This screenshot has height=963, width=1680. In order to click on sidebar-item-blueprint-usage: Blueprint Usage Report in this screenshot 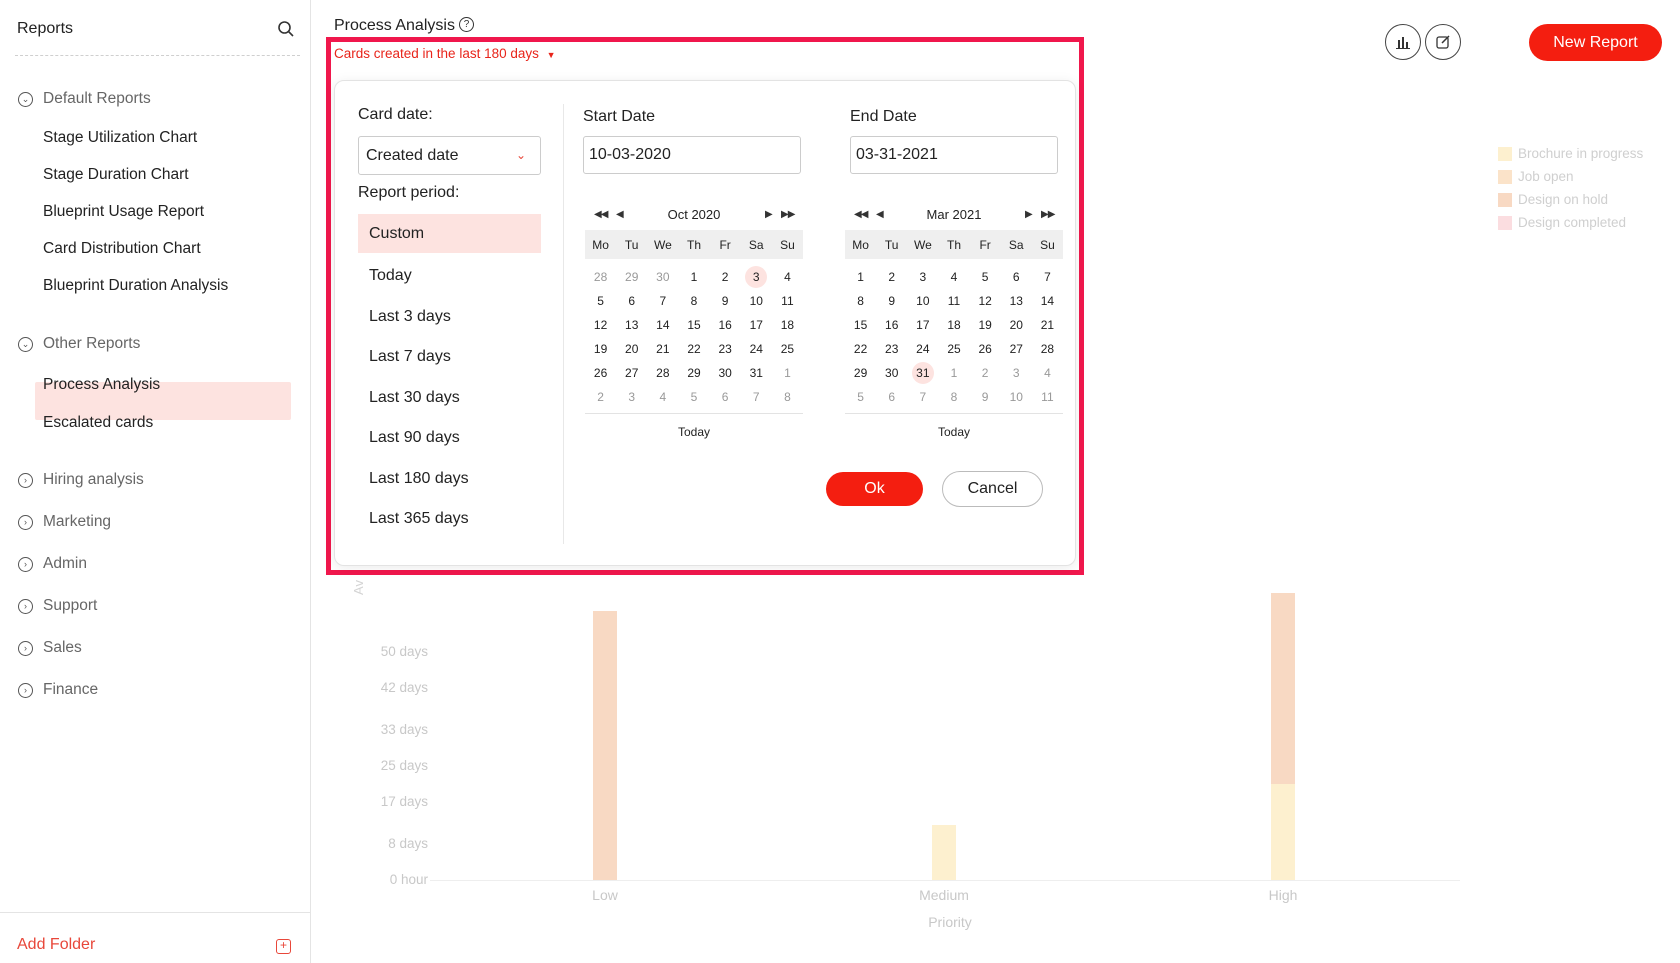, I will do `click(123, 212)`.